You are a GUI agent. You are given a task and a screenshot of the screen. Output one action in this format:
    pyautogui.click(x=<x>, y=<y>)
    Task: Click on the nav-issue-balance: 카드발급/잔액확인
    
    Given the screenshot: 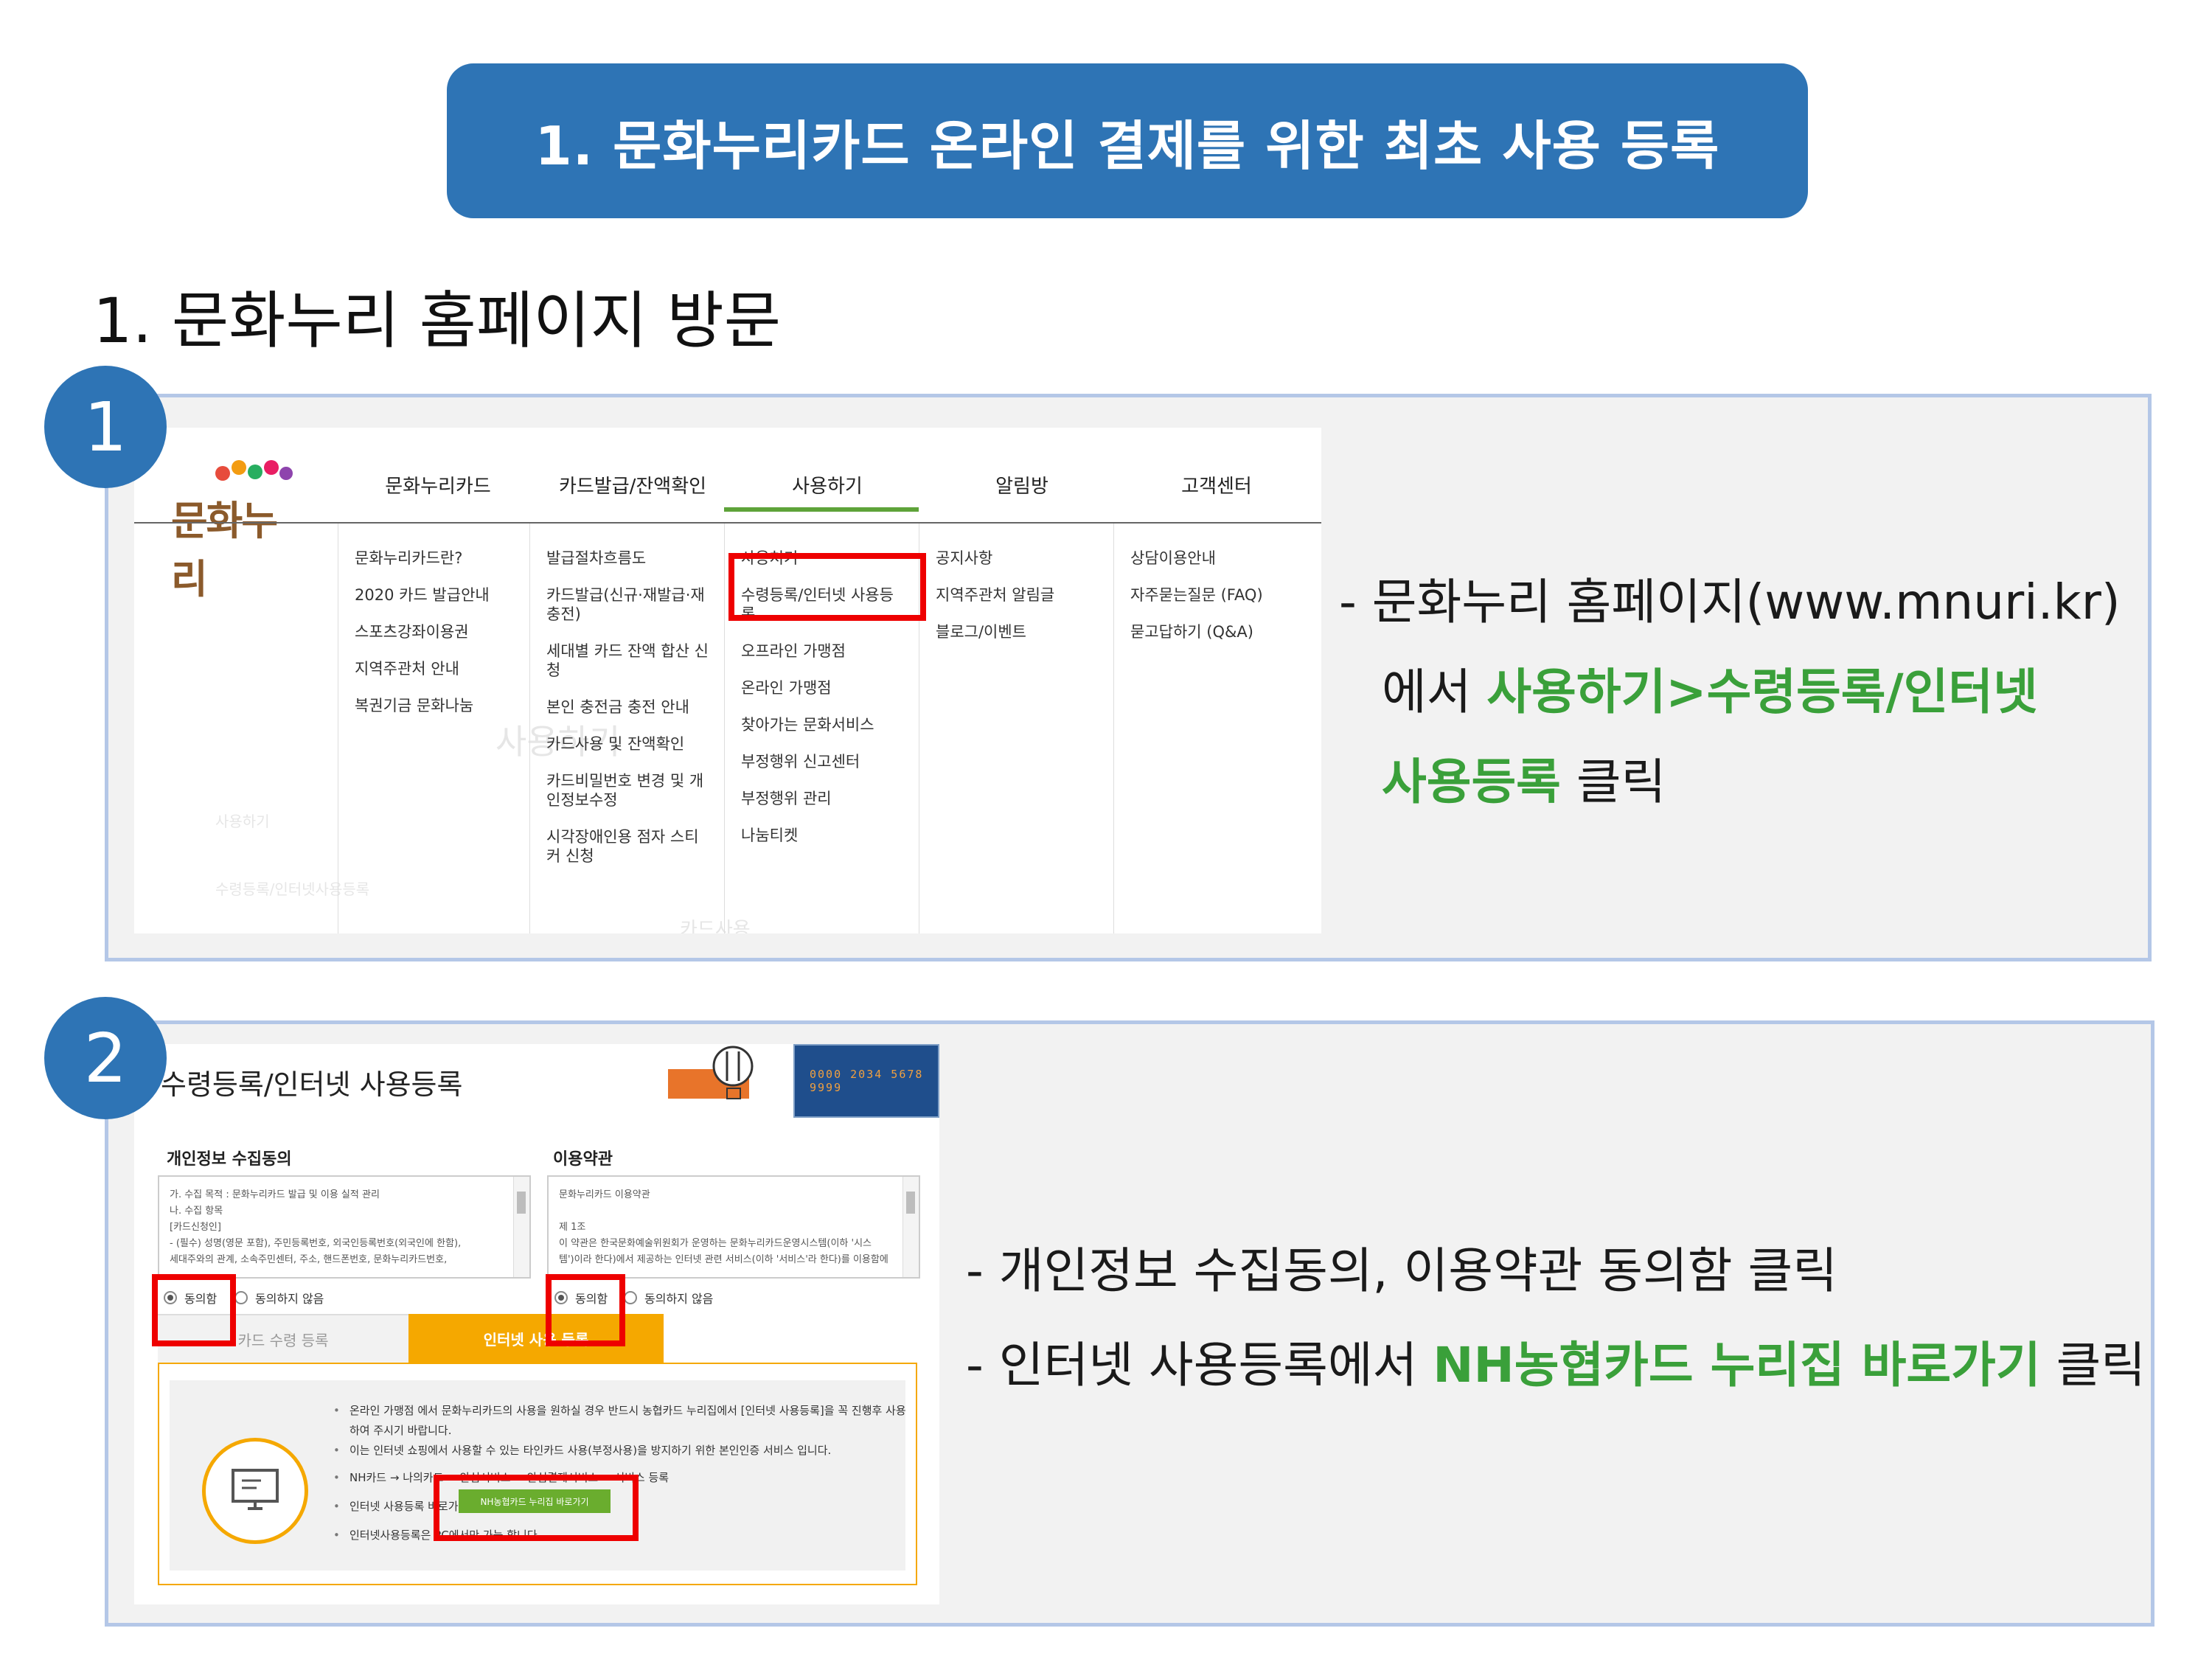 What is the action you would take?
    pyautogui.click(x=632, y=486)
    